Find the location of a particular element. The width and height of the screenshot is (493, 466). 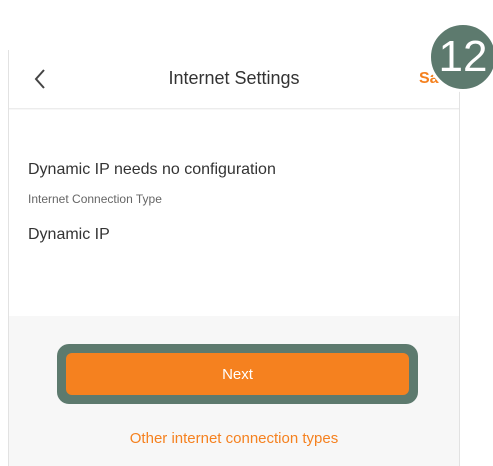

top-bar: Internet Settings Save is located at coordinates (234, 79).